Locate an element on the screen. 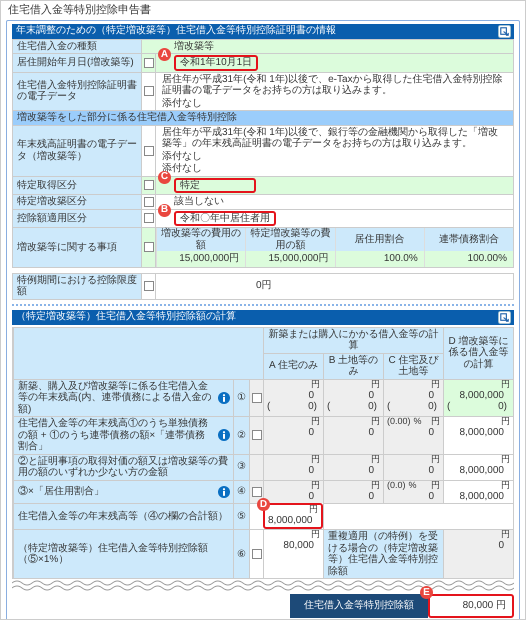 This screenshot has width=526, height=620. table-cell: 15,000,000円 is located at coordinates (201, 259).